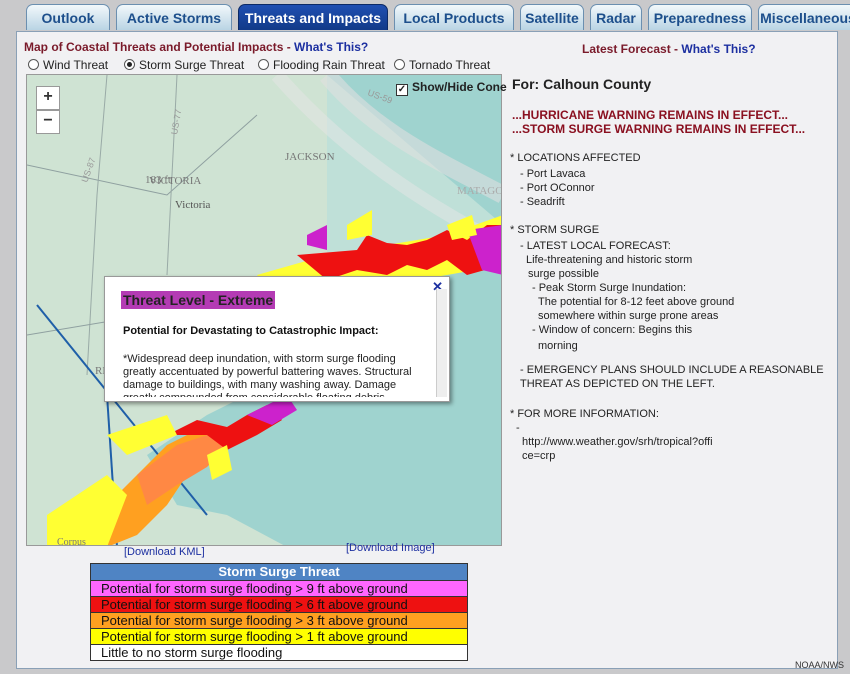  Describe the element at coordinates (617, 442) in the screenshot. I see `forecast-more-info-link: http://www.weather.gov/srh/tropical?offi` at that location.